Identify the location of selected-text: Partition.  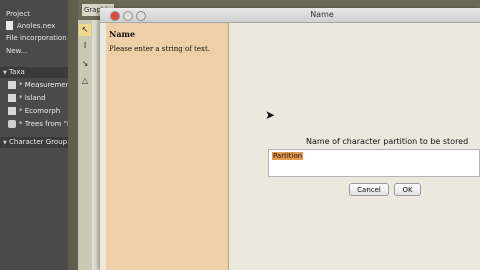
(288, 156).